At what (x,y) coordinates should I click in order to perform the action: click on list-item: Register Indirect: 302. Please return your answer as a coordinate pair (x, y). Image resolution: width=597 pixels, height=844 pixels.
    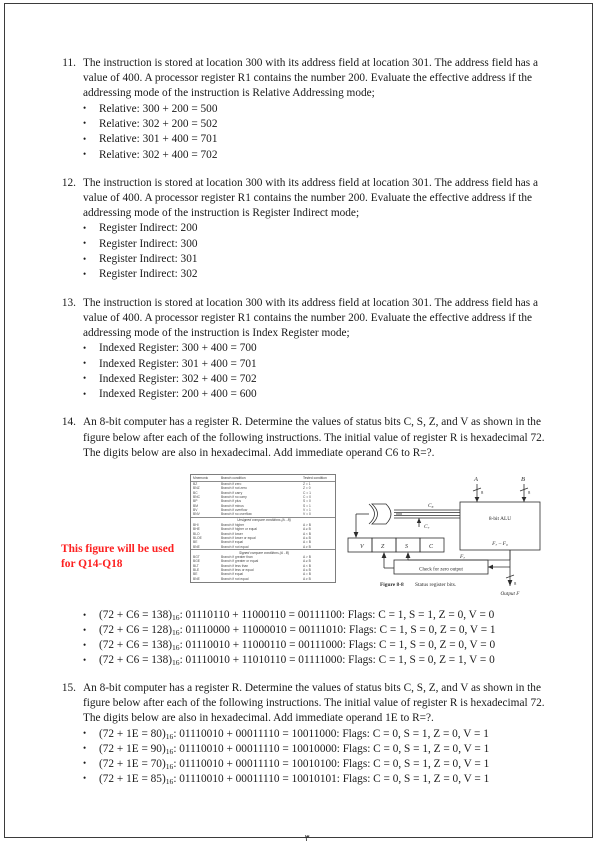
    Looking at the image, I should click on (307, 275).